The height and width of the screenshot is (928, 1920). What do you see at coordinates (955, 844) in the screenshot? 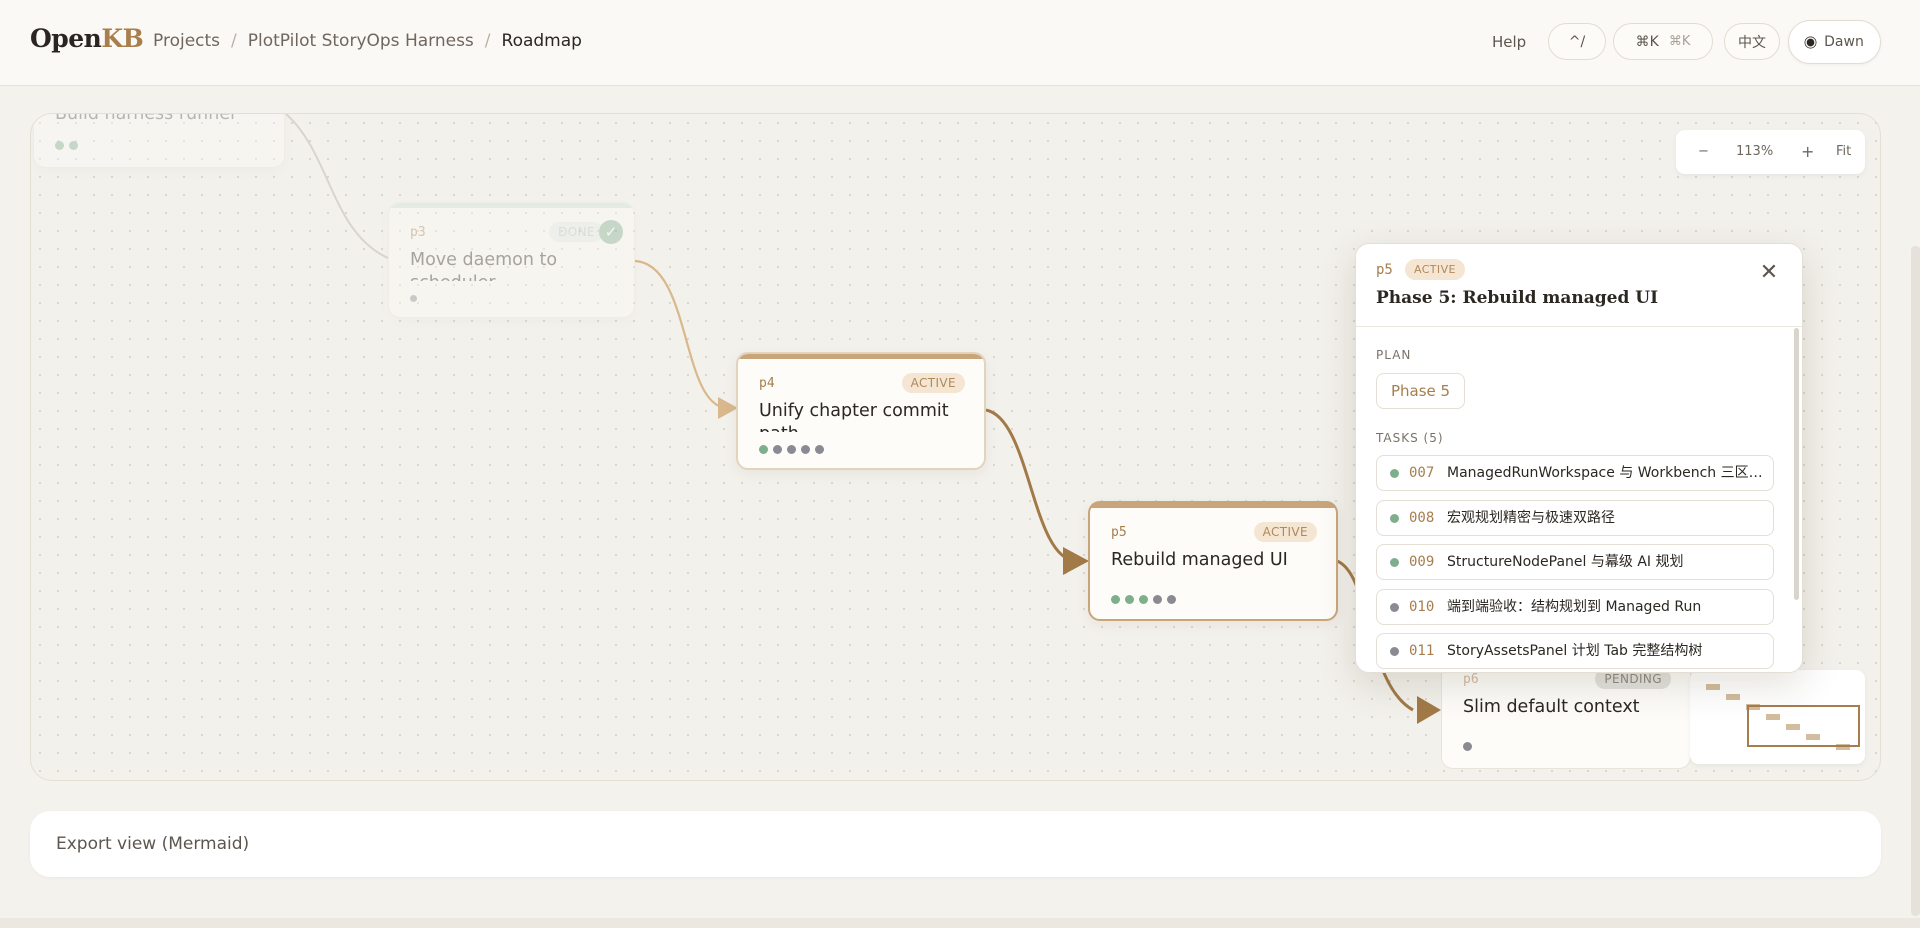
I see `export-mermaid-button: Export view (Mermaid)` at bounding box center [955, 844].